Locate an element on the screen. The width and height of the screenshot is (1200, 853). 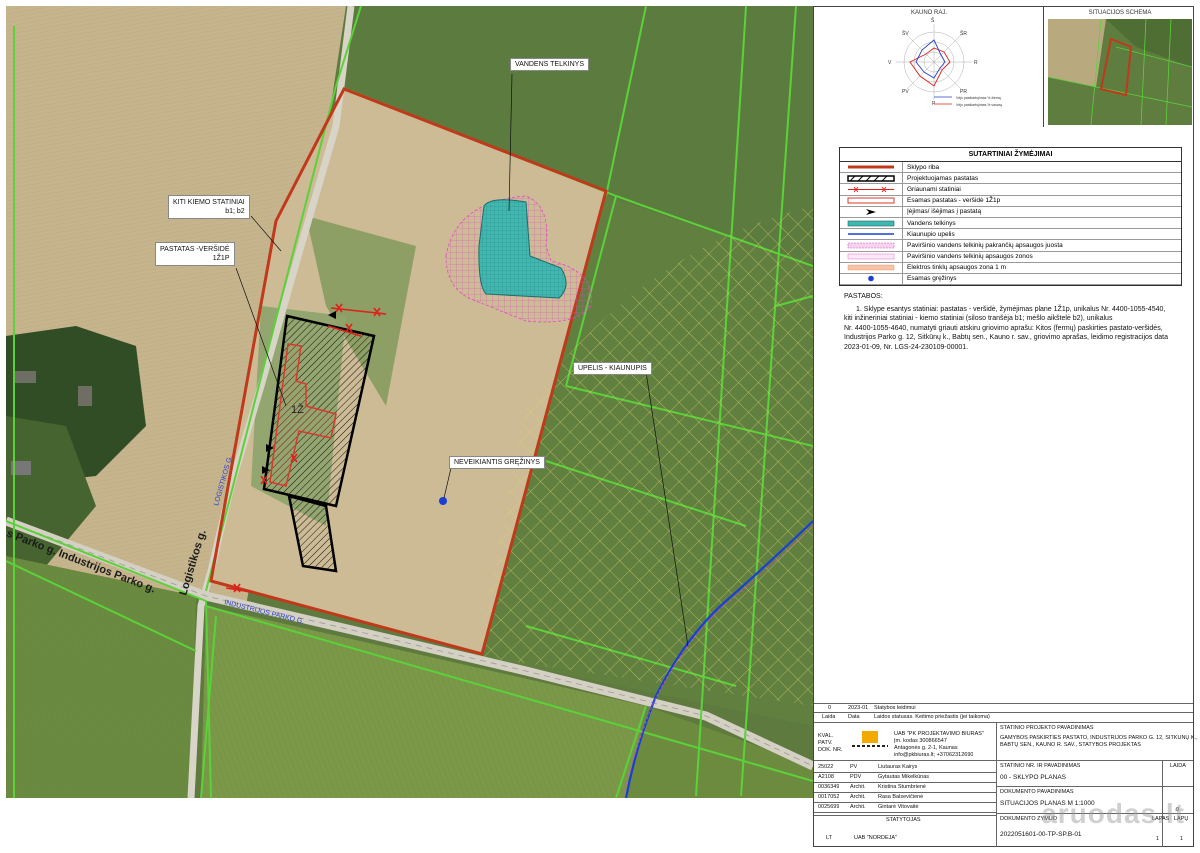
wind-rose-legend-1: Vėjo pasikartojimas % žiemą is located at coordinates (978, 98).